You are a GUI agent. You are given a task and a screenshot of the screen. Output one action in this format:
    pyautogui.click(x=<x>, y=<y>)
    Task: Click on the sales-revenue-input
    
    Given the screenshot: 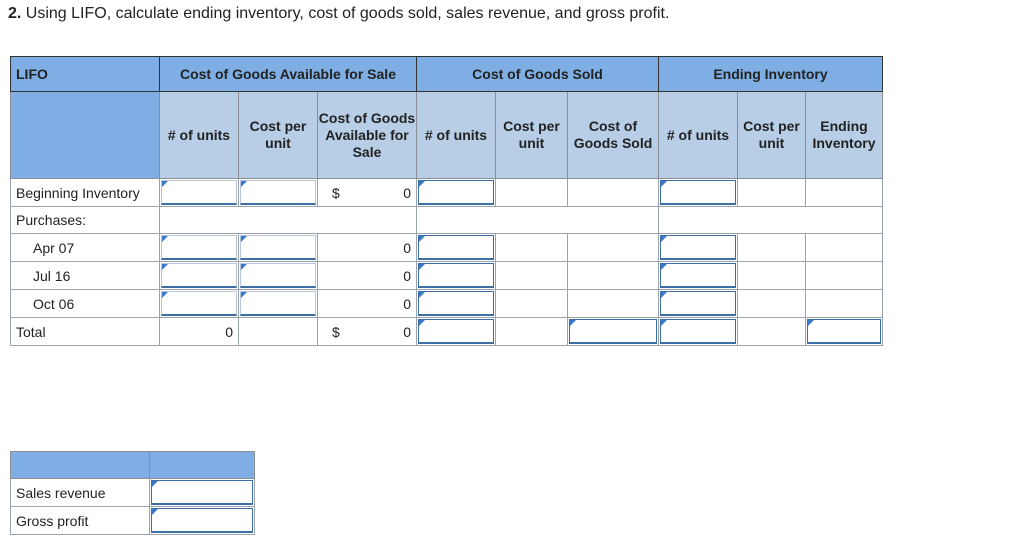 What is the action you would take?
    pyautogui.click(x=202, y=492)
    